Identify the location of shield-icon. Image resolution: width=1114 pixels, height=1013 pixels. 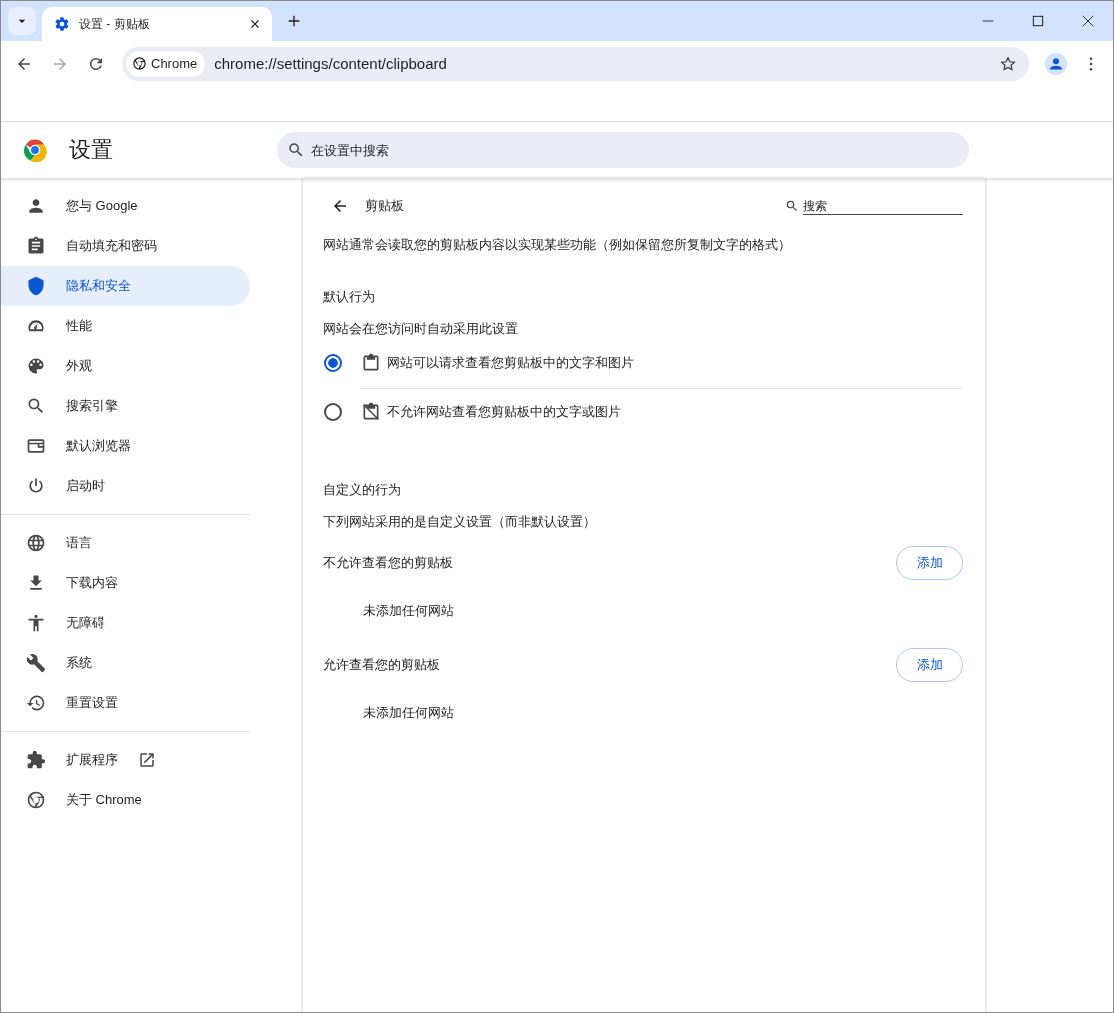
(36, 286).